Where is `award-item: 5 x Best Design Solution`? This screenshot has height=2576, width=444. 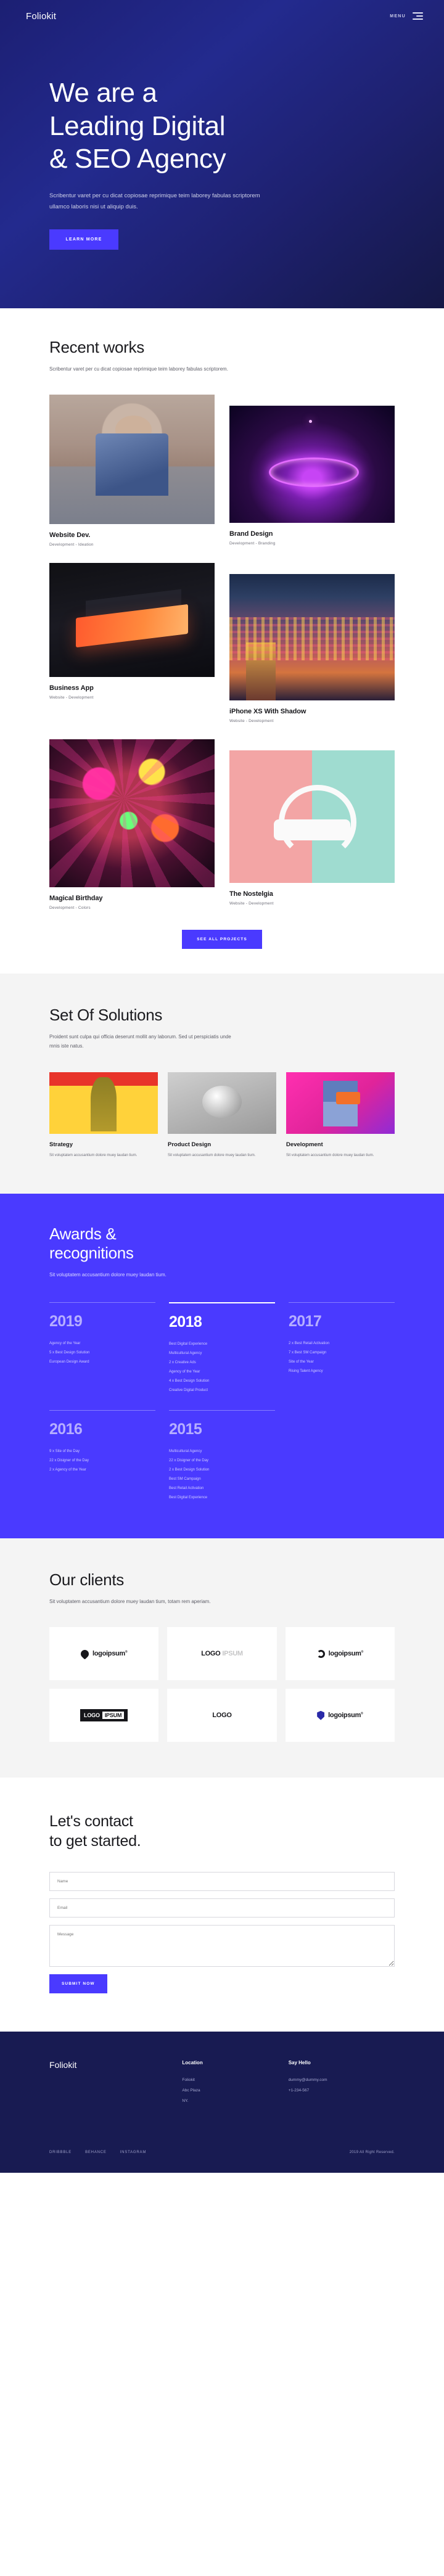
award-item: 5 x Best Design Solution is located at coordinates (70, 1353).